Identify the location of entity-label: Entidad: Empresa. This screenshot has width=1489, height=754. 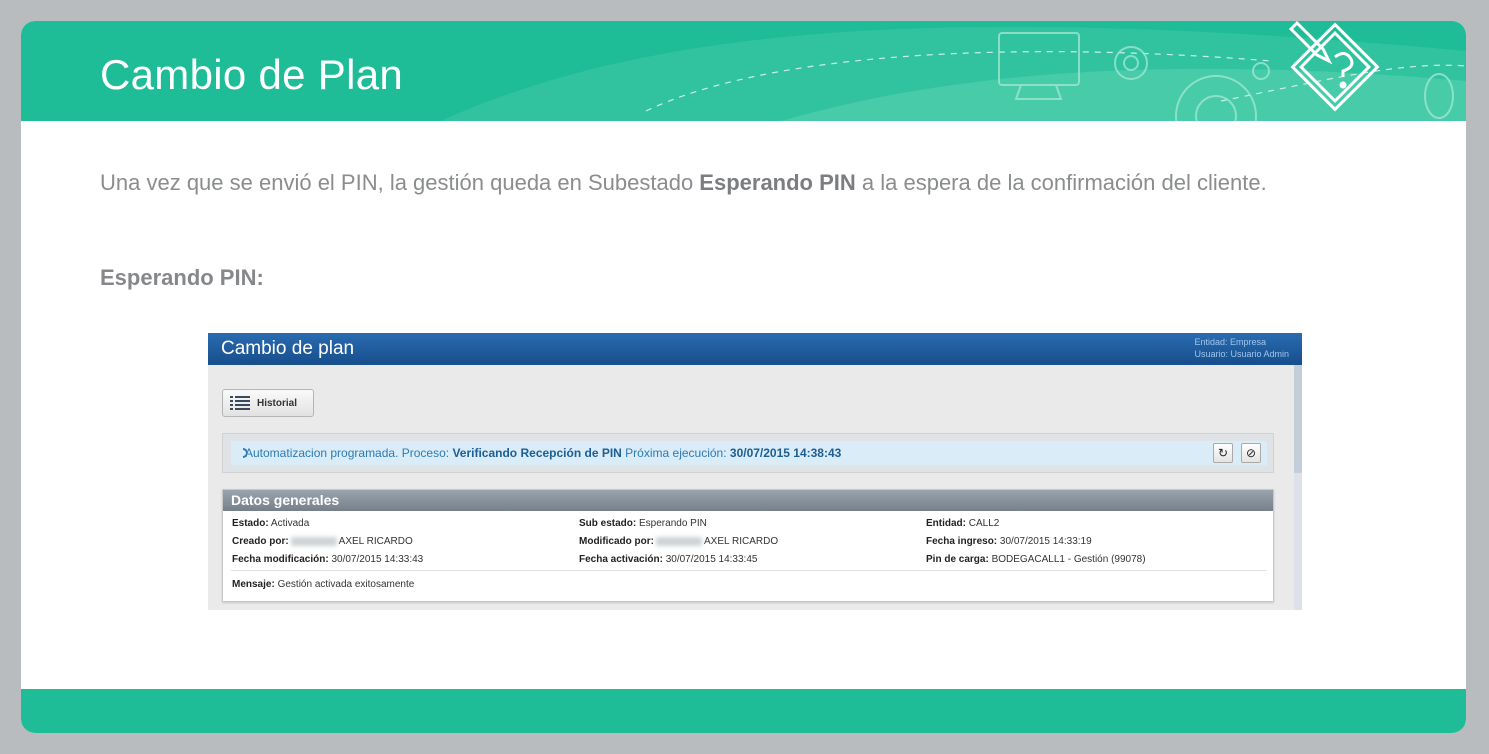
(1230, 342).